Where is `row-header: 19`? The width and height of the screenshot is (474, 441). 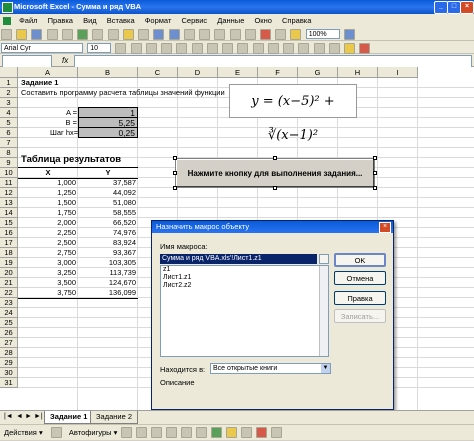 row-header: 19 is located at coordinates (9, 263).